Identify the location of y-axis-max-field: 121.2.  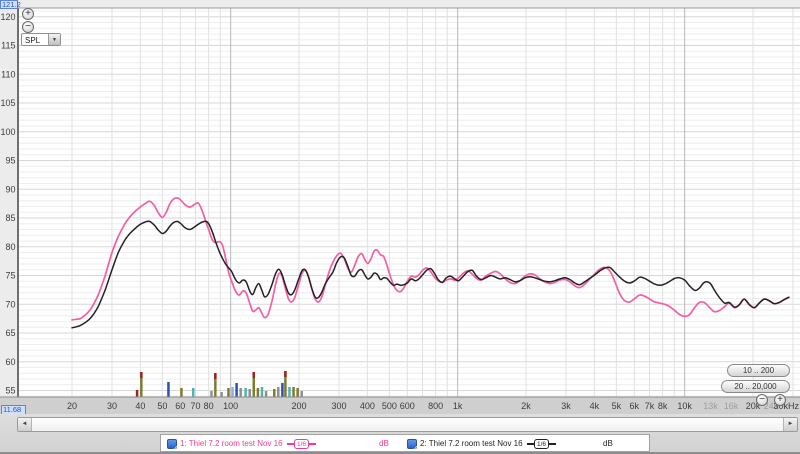
(10, 4).